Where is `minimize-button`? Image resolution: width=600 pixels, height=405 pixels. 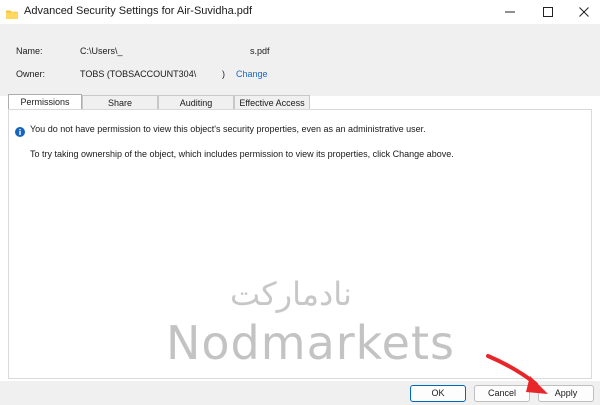 minimize-button is located at coordinates (510, 12).